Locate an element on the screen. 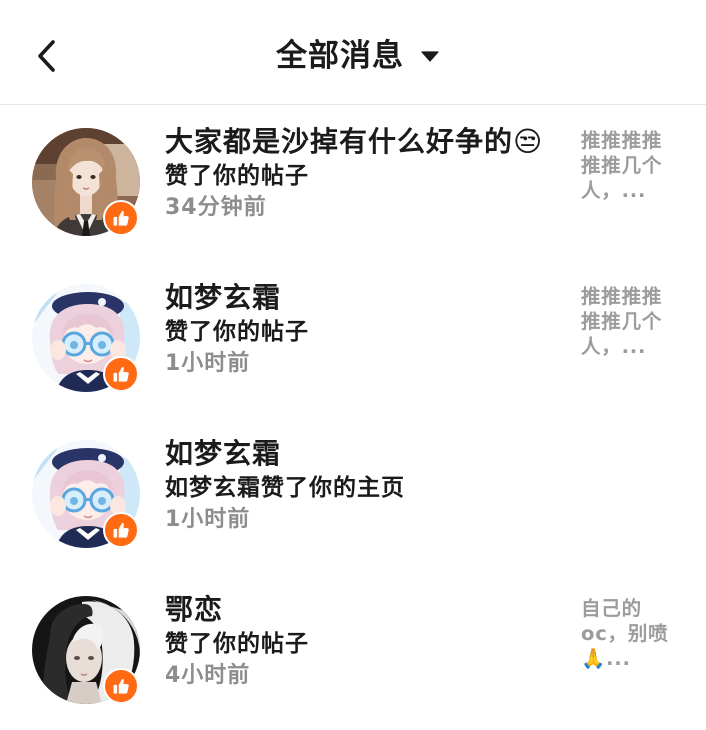 This screenshot has height=730, width=706. notification-username: 大家都是沙掉有什么好争的😒 is located at coordinates (354, 142).